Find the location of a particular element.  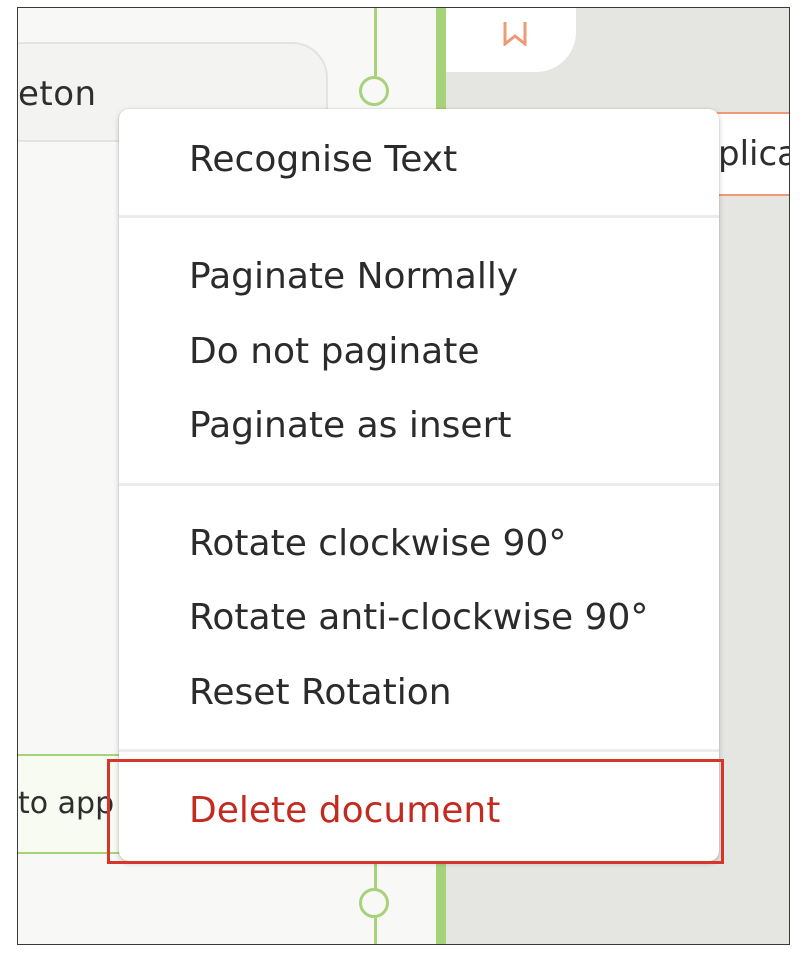

action-chip-label: to app is located at coordinates (66, 803).